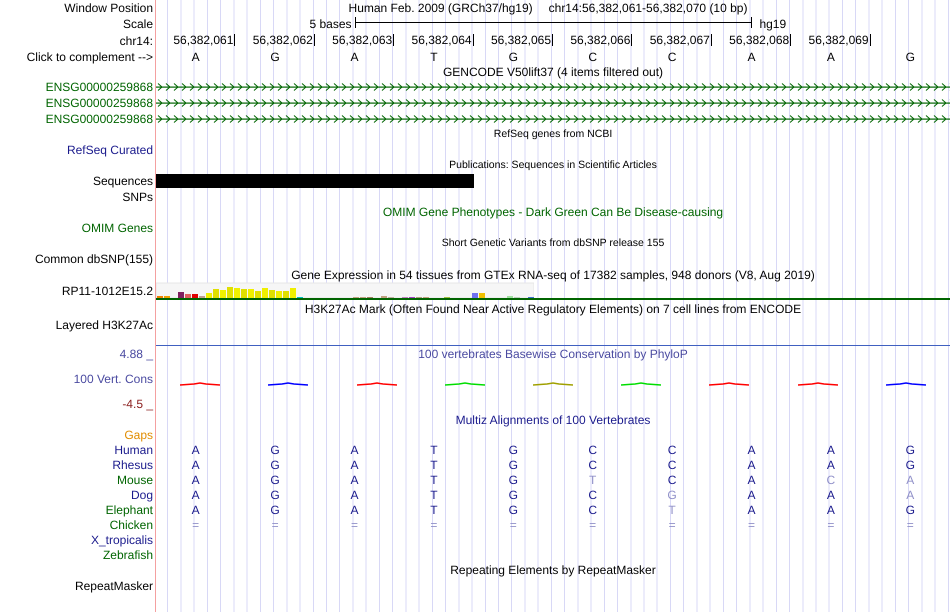 The width and height of the screenshot is (950, 612). What do you see at coordinates (553, 420) in the screenshot?
I see `track-title: Multiz Alignments of 100 Vertebrates` at bounding box center [553, 420].